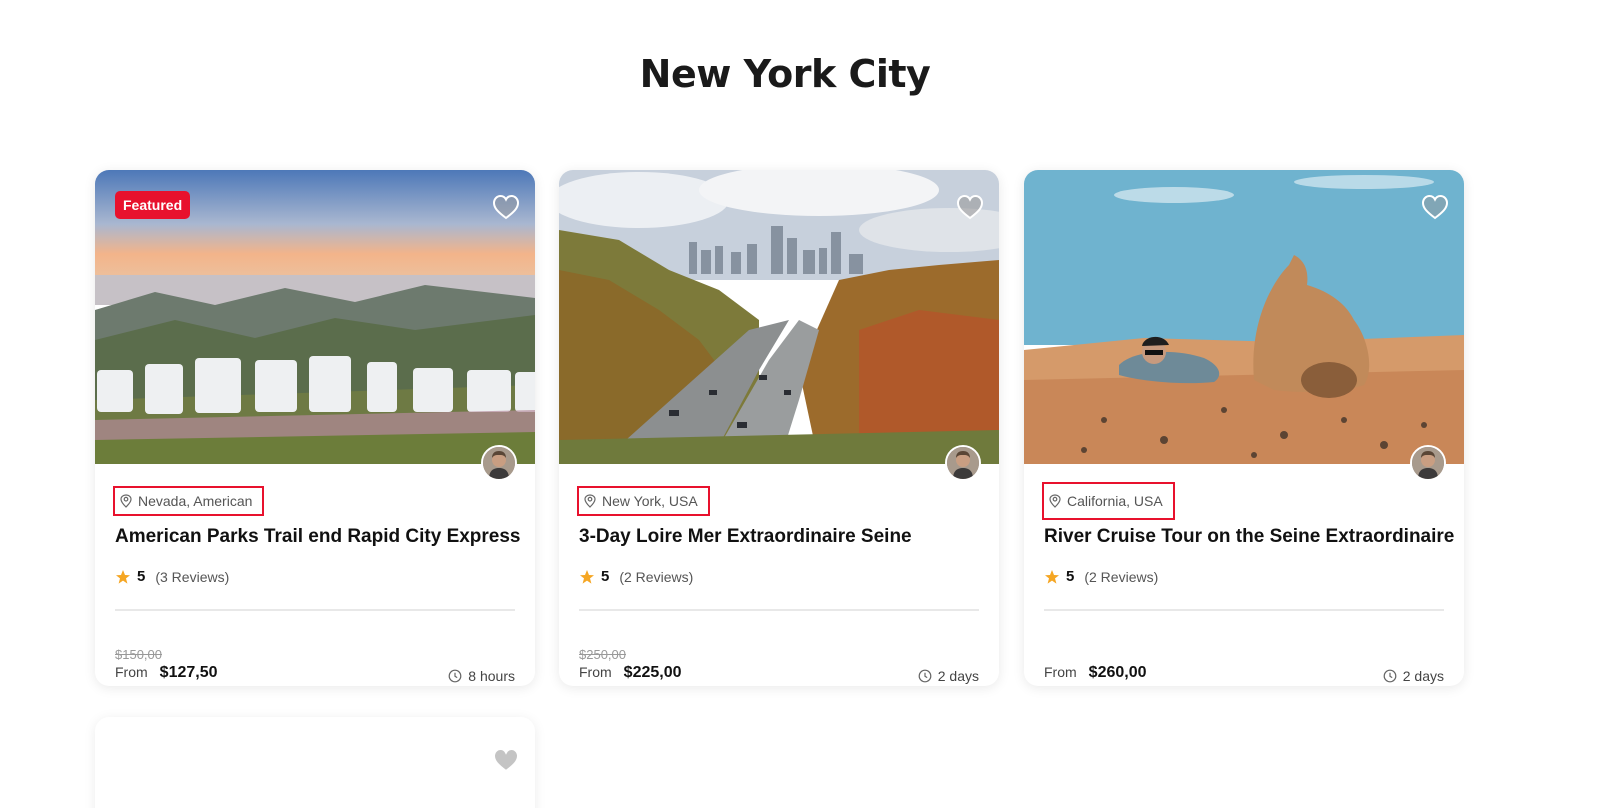  Describe the element at coordinates (784, 537) in the screenshot. I see `tour-title: 3-Day Loire Mer Extraordinaire Seine` at that location.